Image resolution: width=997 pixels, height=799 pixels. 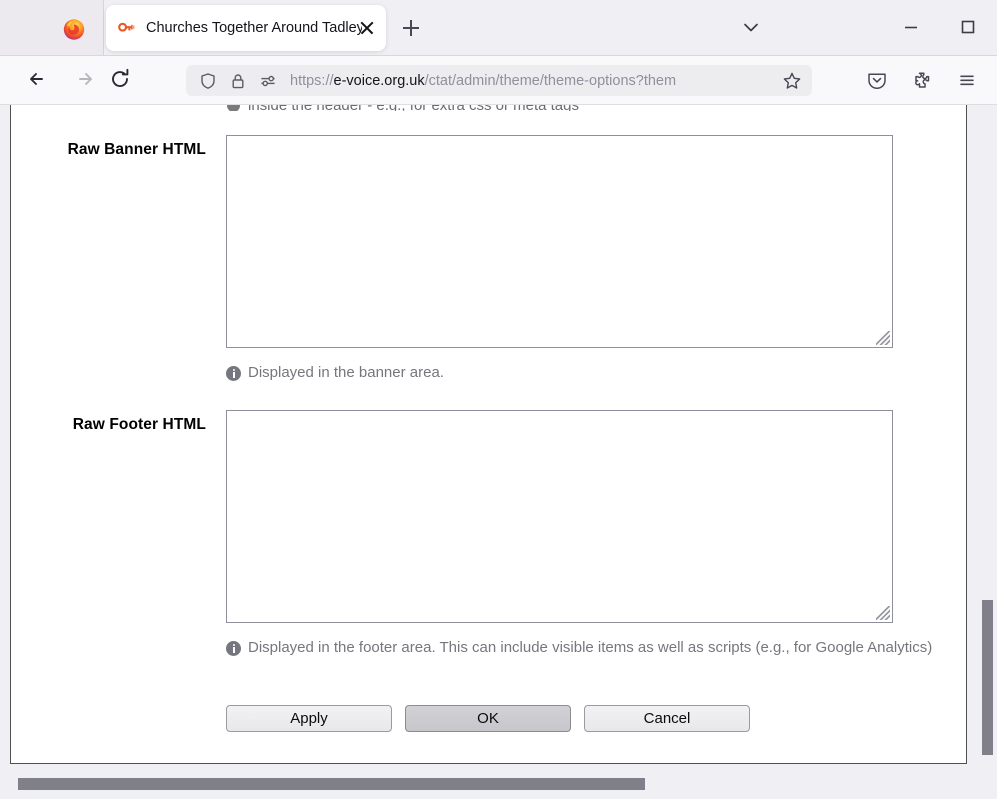 I want to click on form-actions: Apply OK Cancel, so click(x=488, y=718).